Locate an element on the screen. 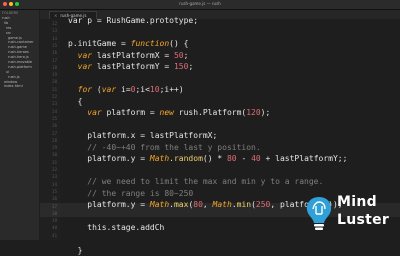 The height and width of the screenshot is (256, 400). line-number: 14 is located at coordinates (54, 38).